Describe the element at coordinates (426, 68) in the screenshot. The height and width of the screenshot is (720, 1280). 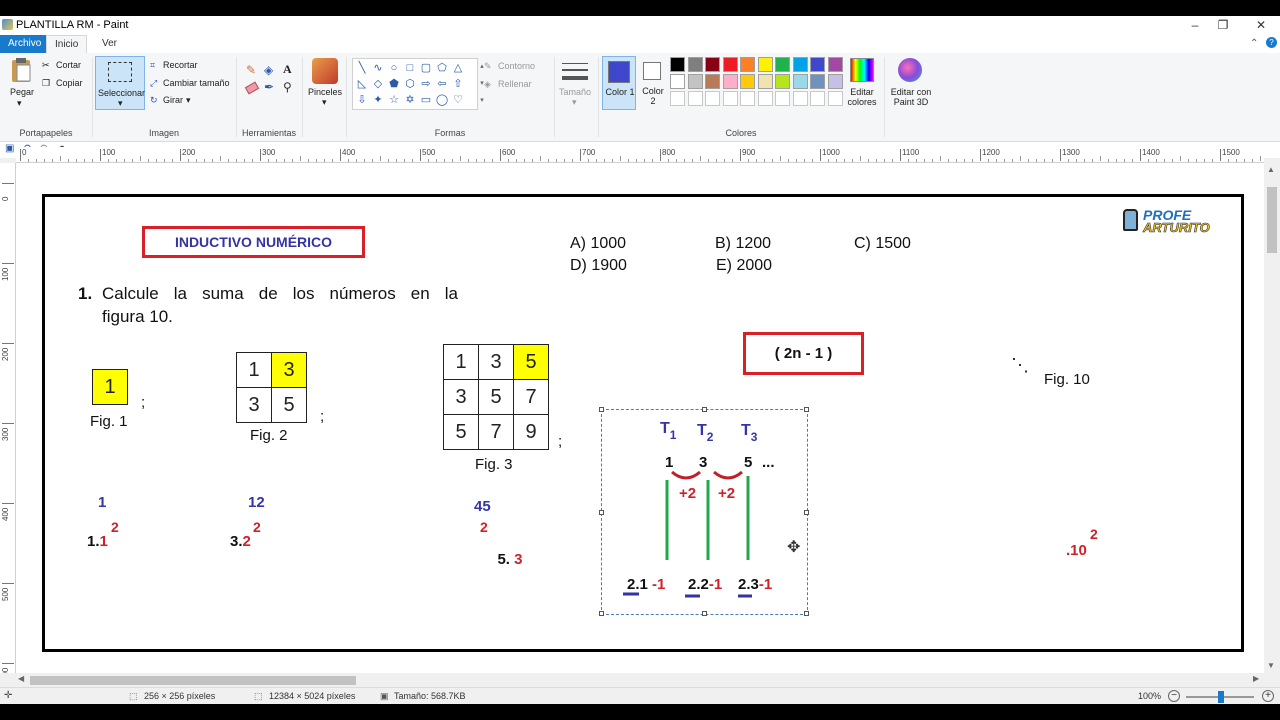
I see `rounded-rect-shape-icon: ▢` at that location.